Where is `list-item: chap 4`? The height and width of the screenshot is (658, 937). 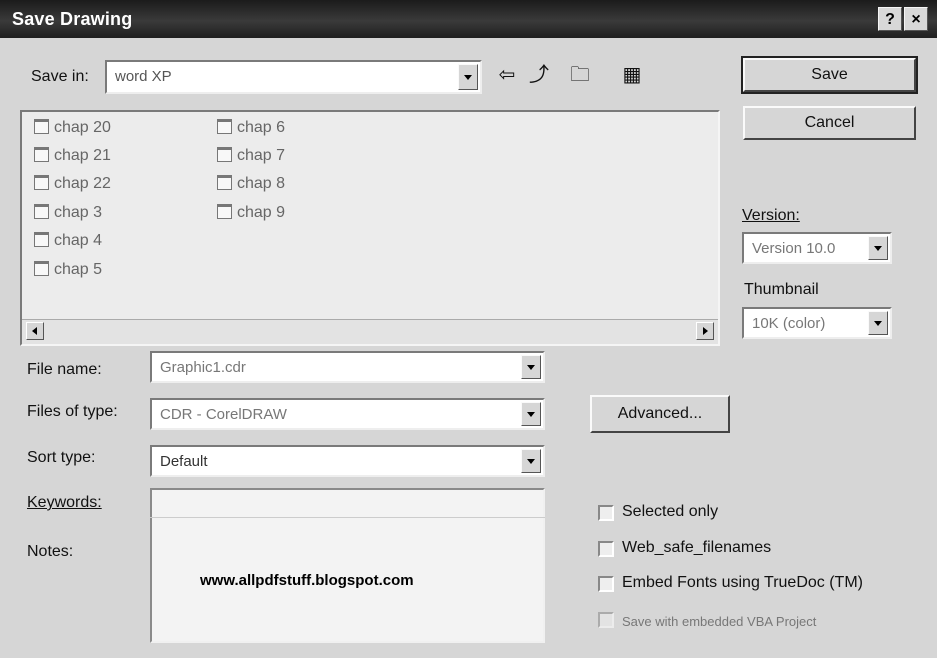 list-item: chap 4 is located at coordinates (68, 243).